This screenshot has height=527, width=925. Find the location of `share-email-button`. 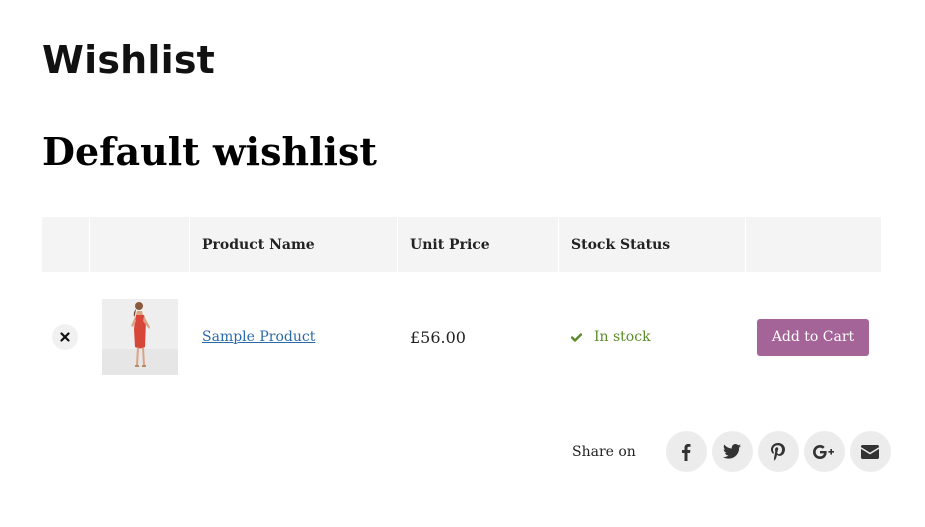

share-email-button is located at coordinates (870, 451).